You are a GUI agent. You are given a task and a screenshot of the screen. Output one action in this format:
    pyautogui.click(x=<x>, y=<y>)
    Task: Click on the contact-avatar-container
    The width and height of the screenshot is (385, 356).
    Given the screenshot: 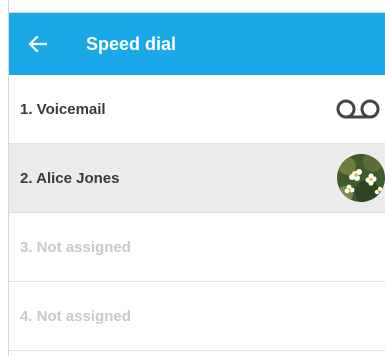 What is the action you would take?
    pyautogui.click(x=359, y=178)
    